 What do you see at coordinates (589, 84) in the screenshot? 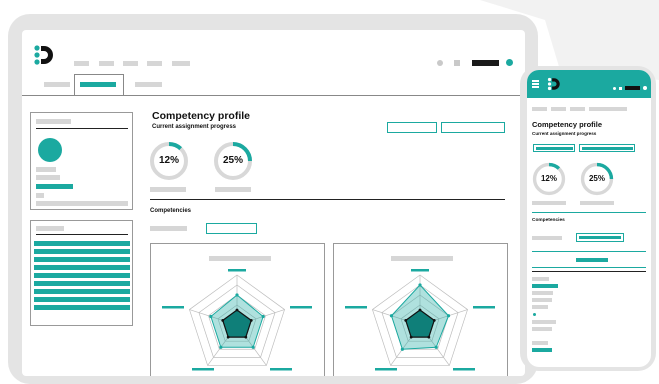
I see `mobile-header` at bounding box center [589, 84].